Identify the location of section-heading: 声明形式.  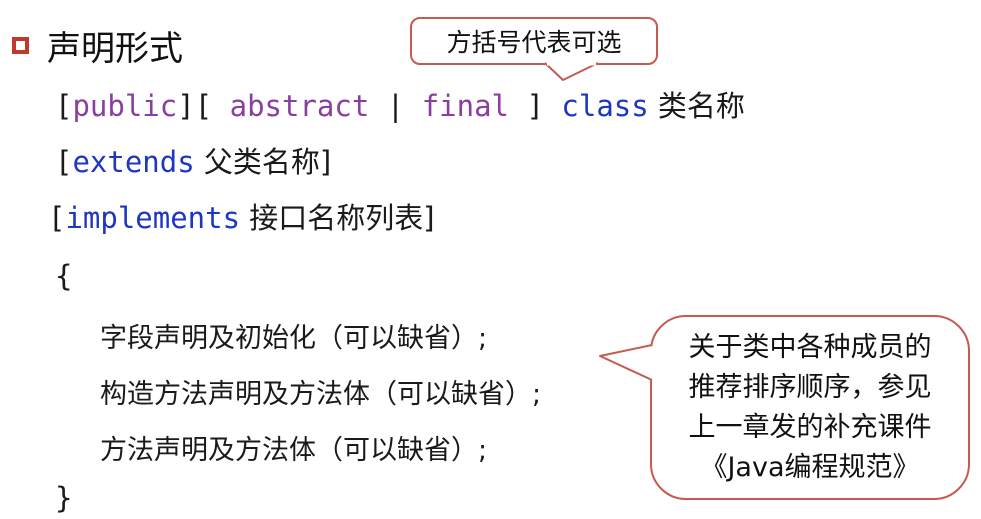
(97, 45).